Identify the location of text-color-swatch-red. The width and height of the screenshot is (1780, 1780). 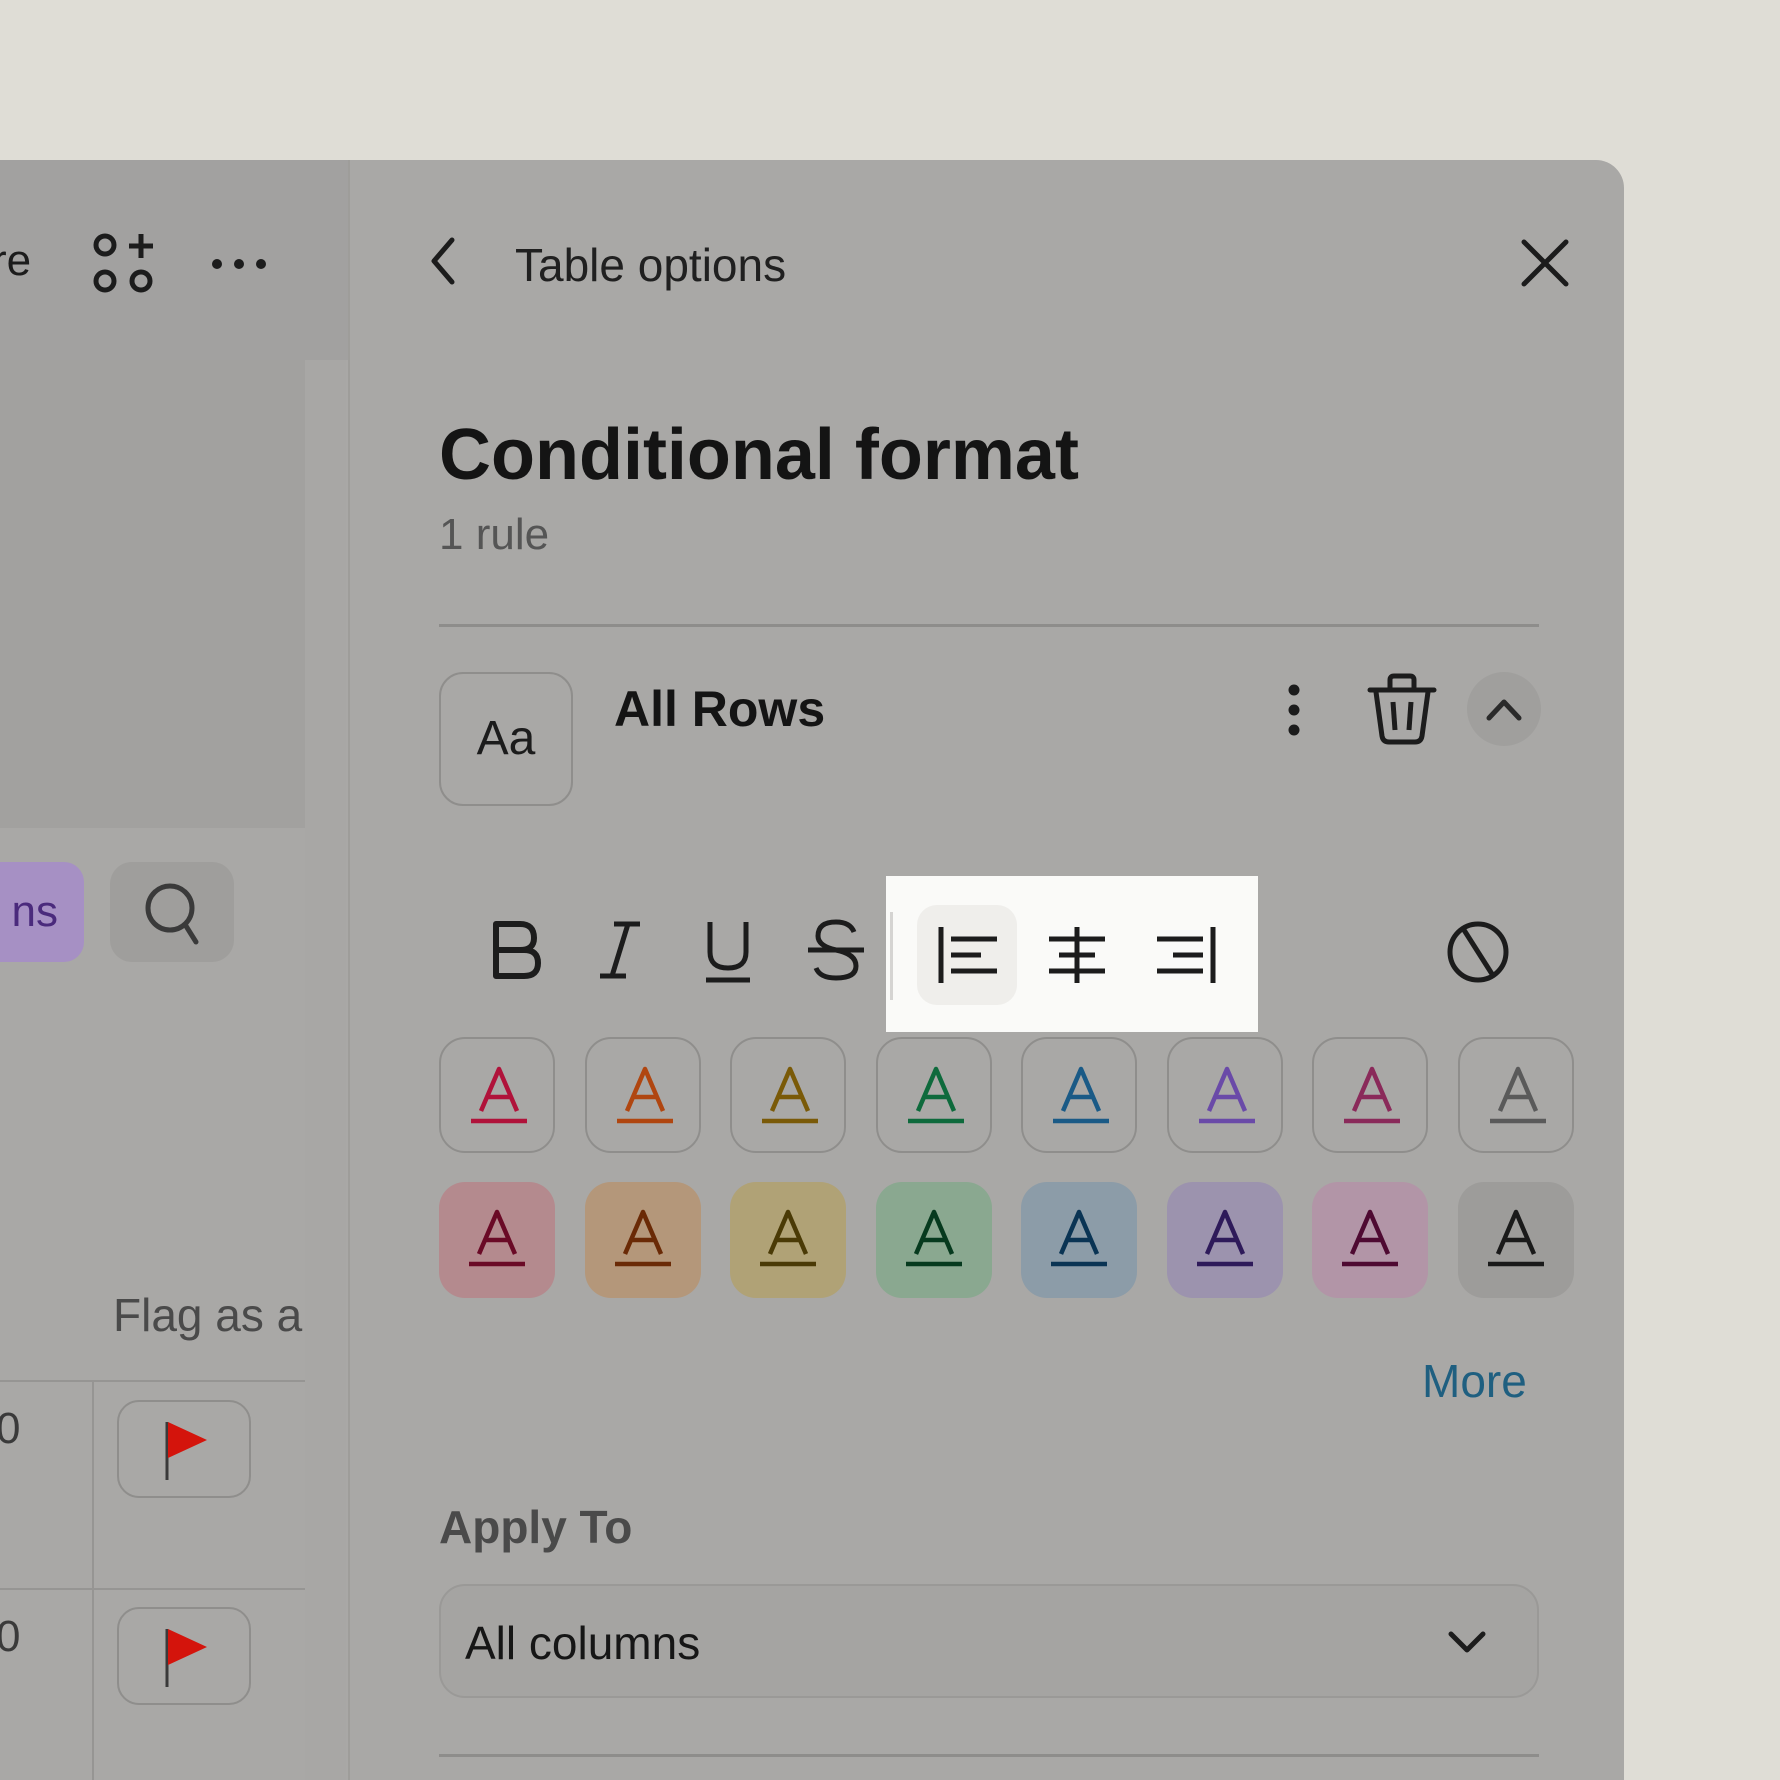
(497, 1095).